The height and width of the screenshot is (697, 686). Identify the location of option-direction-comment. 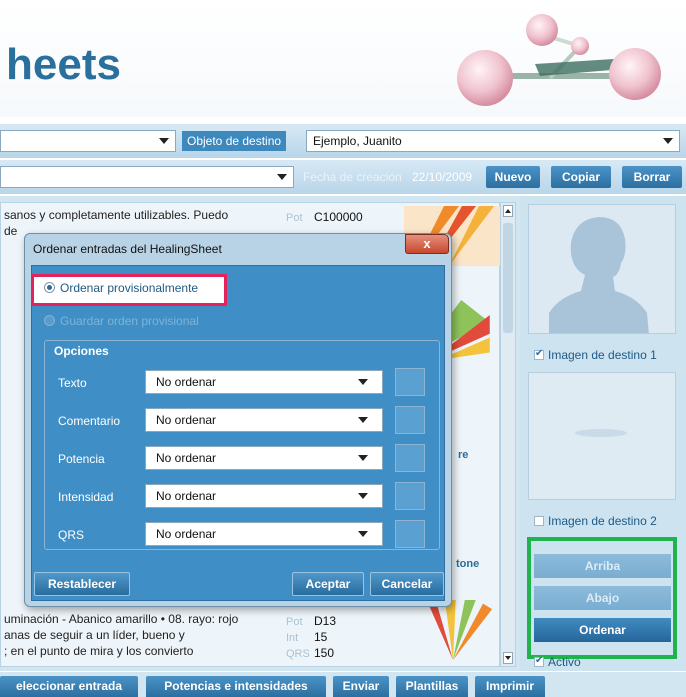
(410, 420).